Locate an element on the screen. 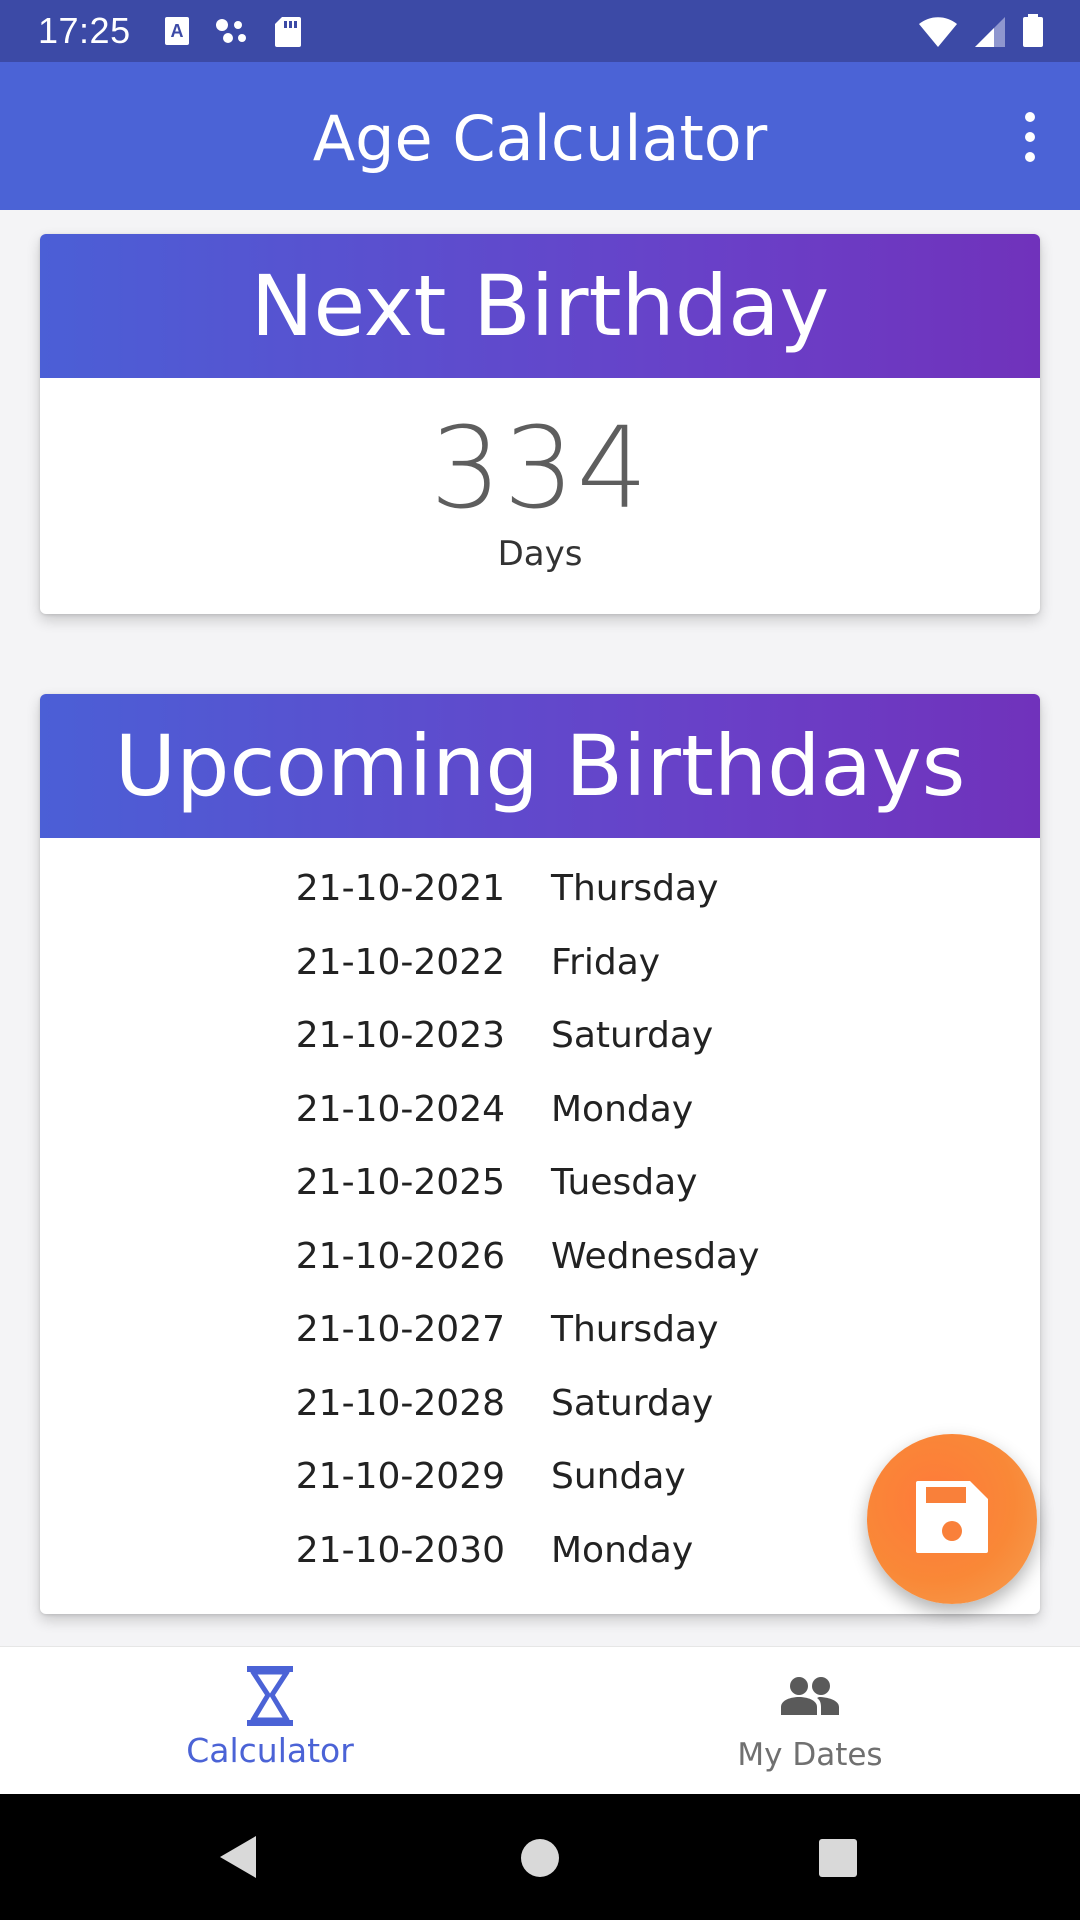 Image resolution: width=1080 pixels, height=1920 pixels. birthday-date: 21-10-2029 is located at coordinates (400, 1476).